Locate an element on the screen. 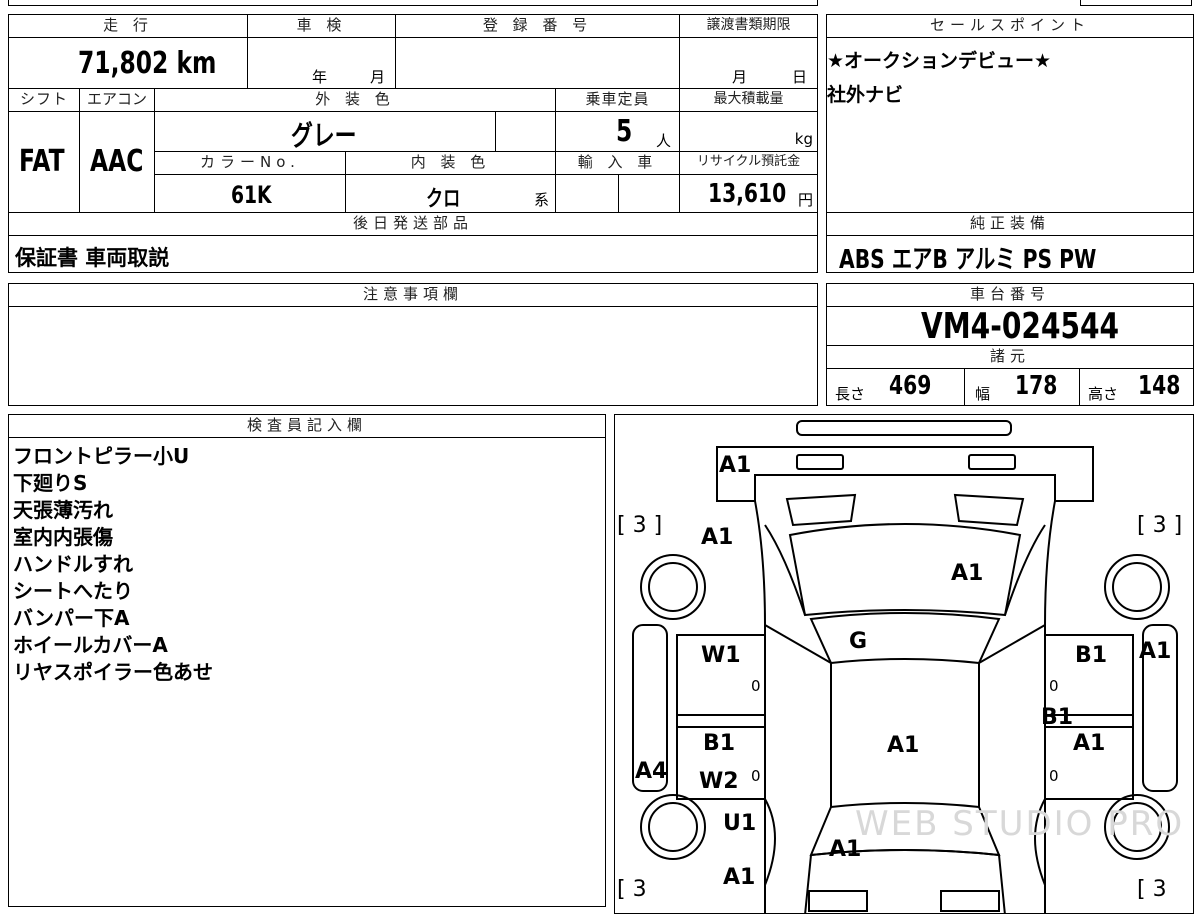 This screenshot has width=1200, height=914. cell-later-parts: 保証書 車両取説 is located at coordinates (413, 254).